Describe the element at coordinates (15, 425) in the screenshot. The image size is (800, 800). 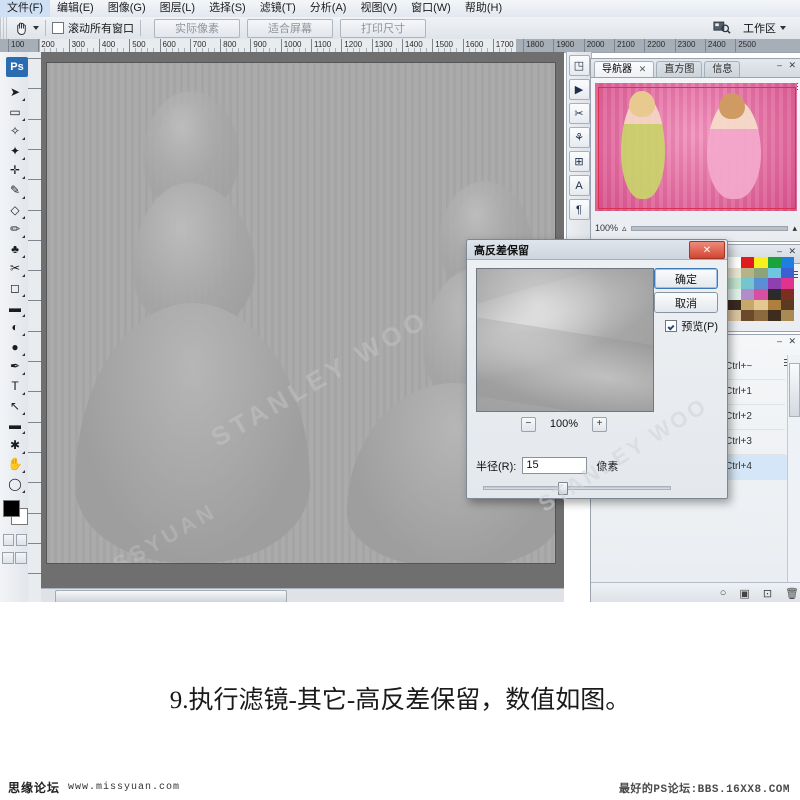
I see `shape-tool-icon: ▬` at that location.